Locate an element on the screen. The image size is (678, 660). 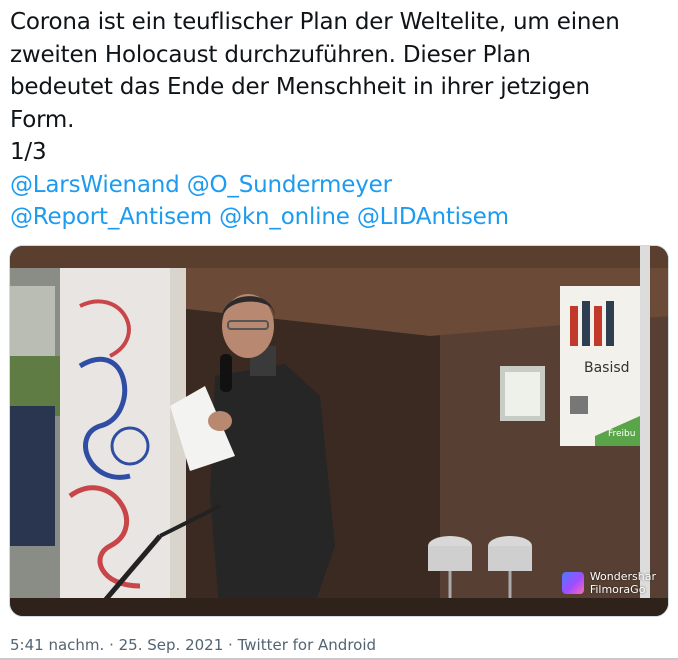
mention-link: @kn_online is located at coordinates (284, 217).